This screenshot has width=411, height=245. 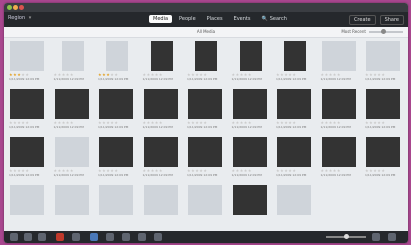 I want to click on delete-icon, so click(x=76, y=237).